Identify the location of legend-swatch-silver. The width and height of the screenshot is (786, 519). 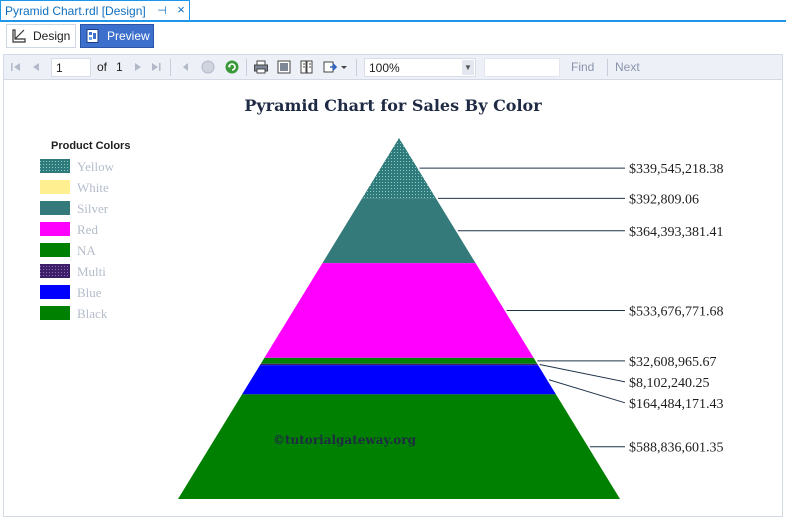
(55, 208).